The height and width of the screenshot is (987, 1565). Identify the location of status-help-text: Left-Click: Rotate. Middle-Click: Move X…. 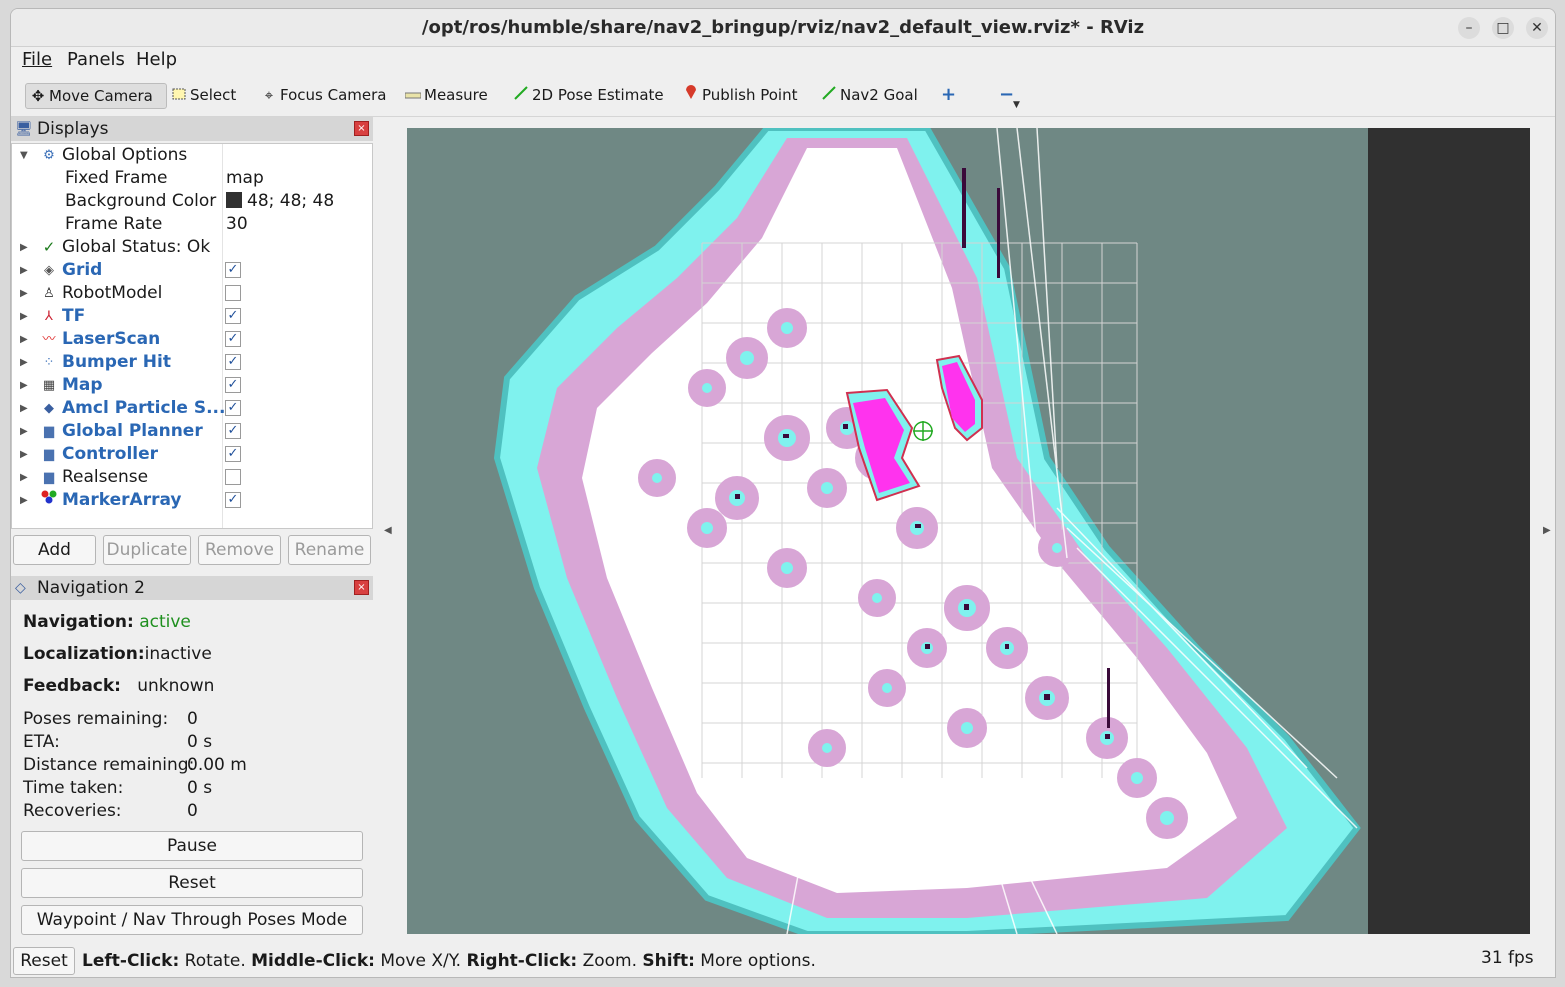
(449, 961).